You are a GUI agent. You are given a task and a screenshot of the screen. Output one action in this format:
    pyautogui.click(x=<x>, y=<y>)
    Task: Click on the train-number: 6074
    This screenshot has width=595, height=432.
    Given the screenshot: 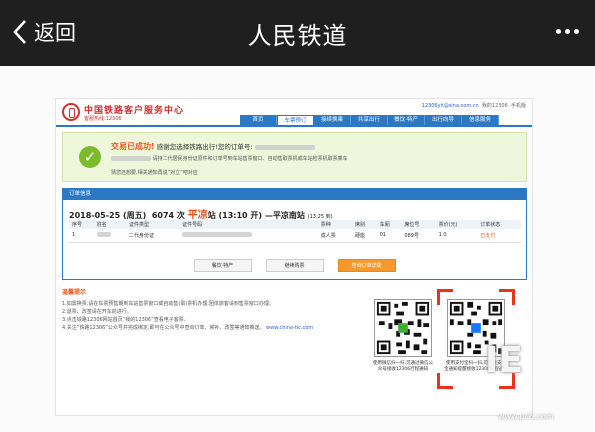 What is the action you would take?
    pyautogui.click(x=163, y=215)
    